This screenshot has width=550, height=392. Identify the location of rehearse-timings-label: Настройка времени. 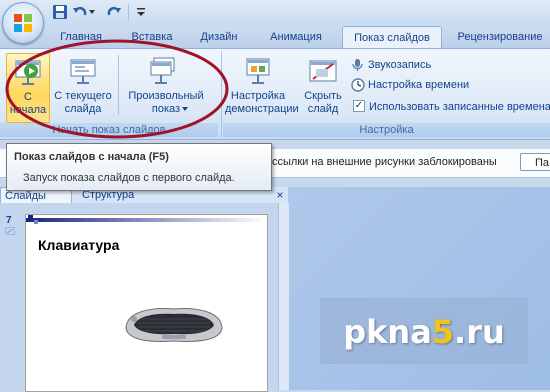
(419, 85).